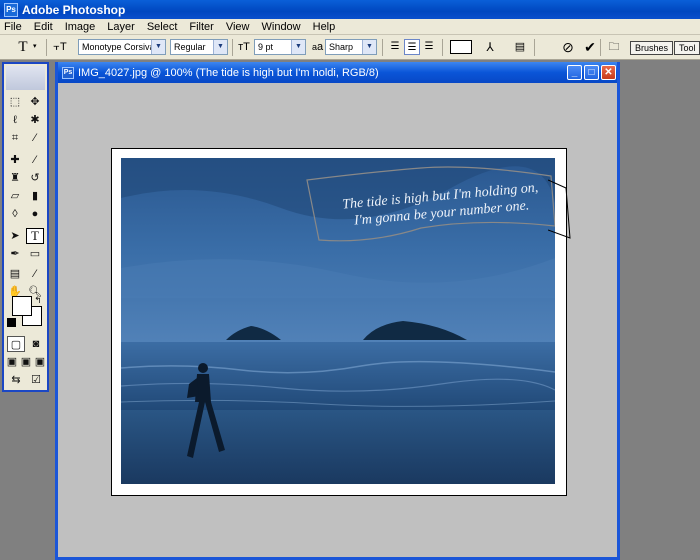 The width and height of the screenshot is (700, 560). Describe the element at coordinates (318, 47) in the screenshot. I see `antialias-icon: aa` at that location.